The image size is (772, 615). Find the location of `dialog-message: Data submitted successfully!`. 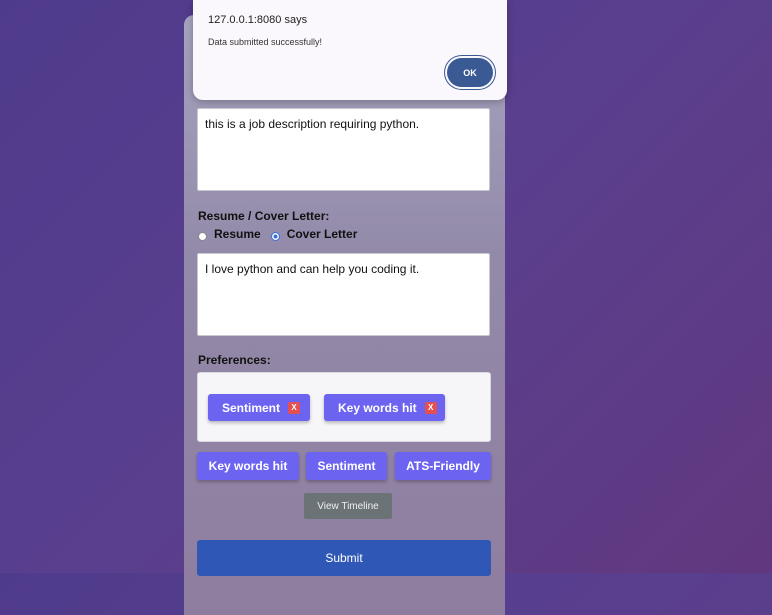

dialog-message: Data submitted successfully! is located at coordinates (265, 42).